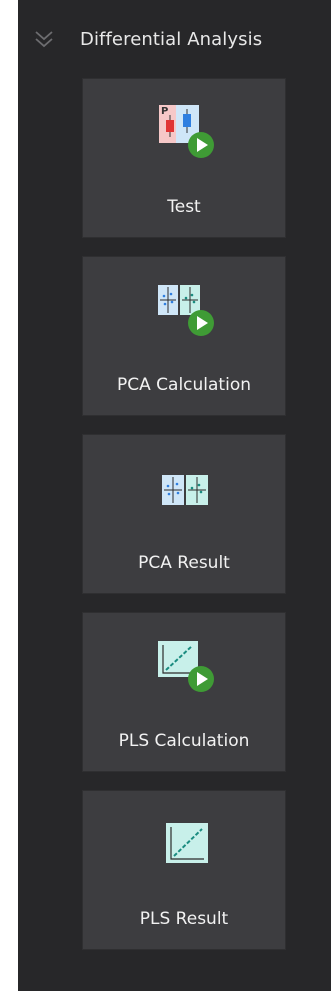  I want to click on tile-label: PLS Calculation, so click(184, 741).